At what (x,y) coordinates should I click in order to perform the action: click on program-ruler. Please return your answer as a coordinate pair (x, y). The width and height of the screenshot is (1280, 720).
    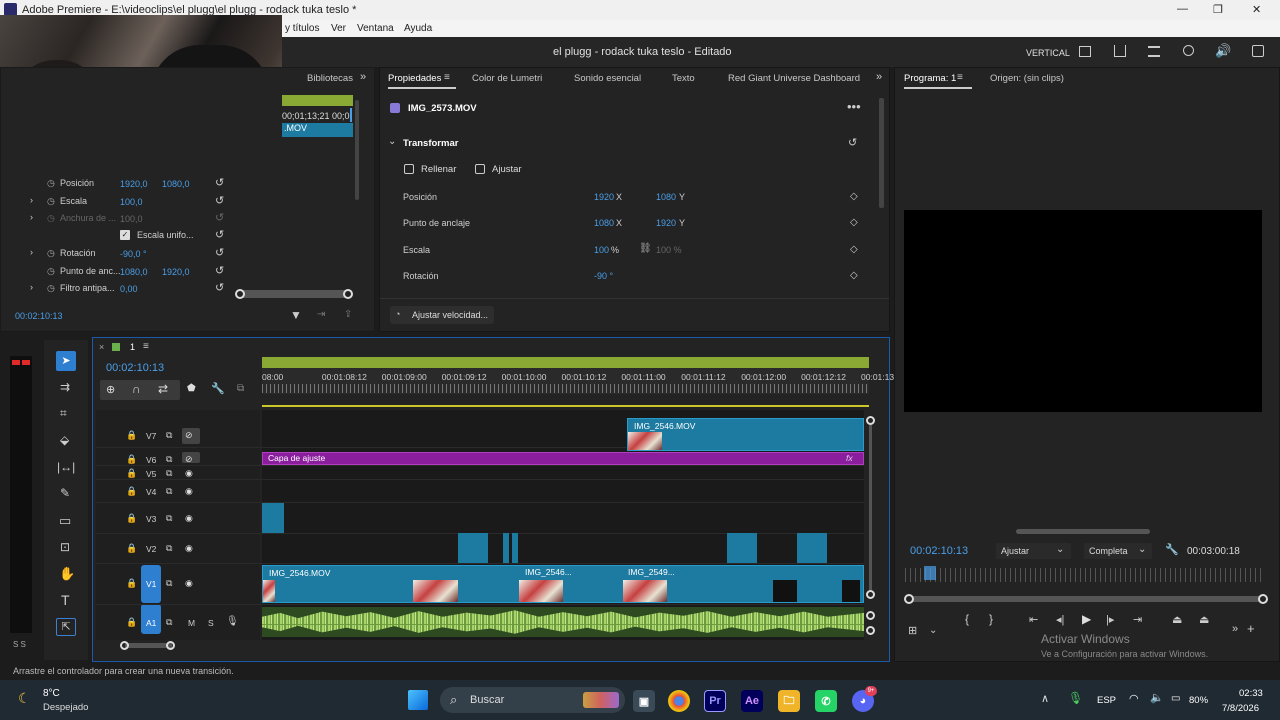
    Looking at the image, I should click on (1084, 575).